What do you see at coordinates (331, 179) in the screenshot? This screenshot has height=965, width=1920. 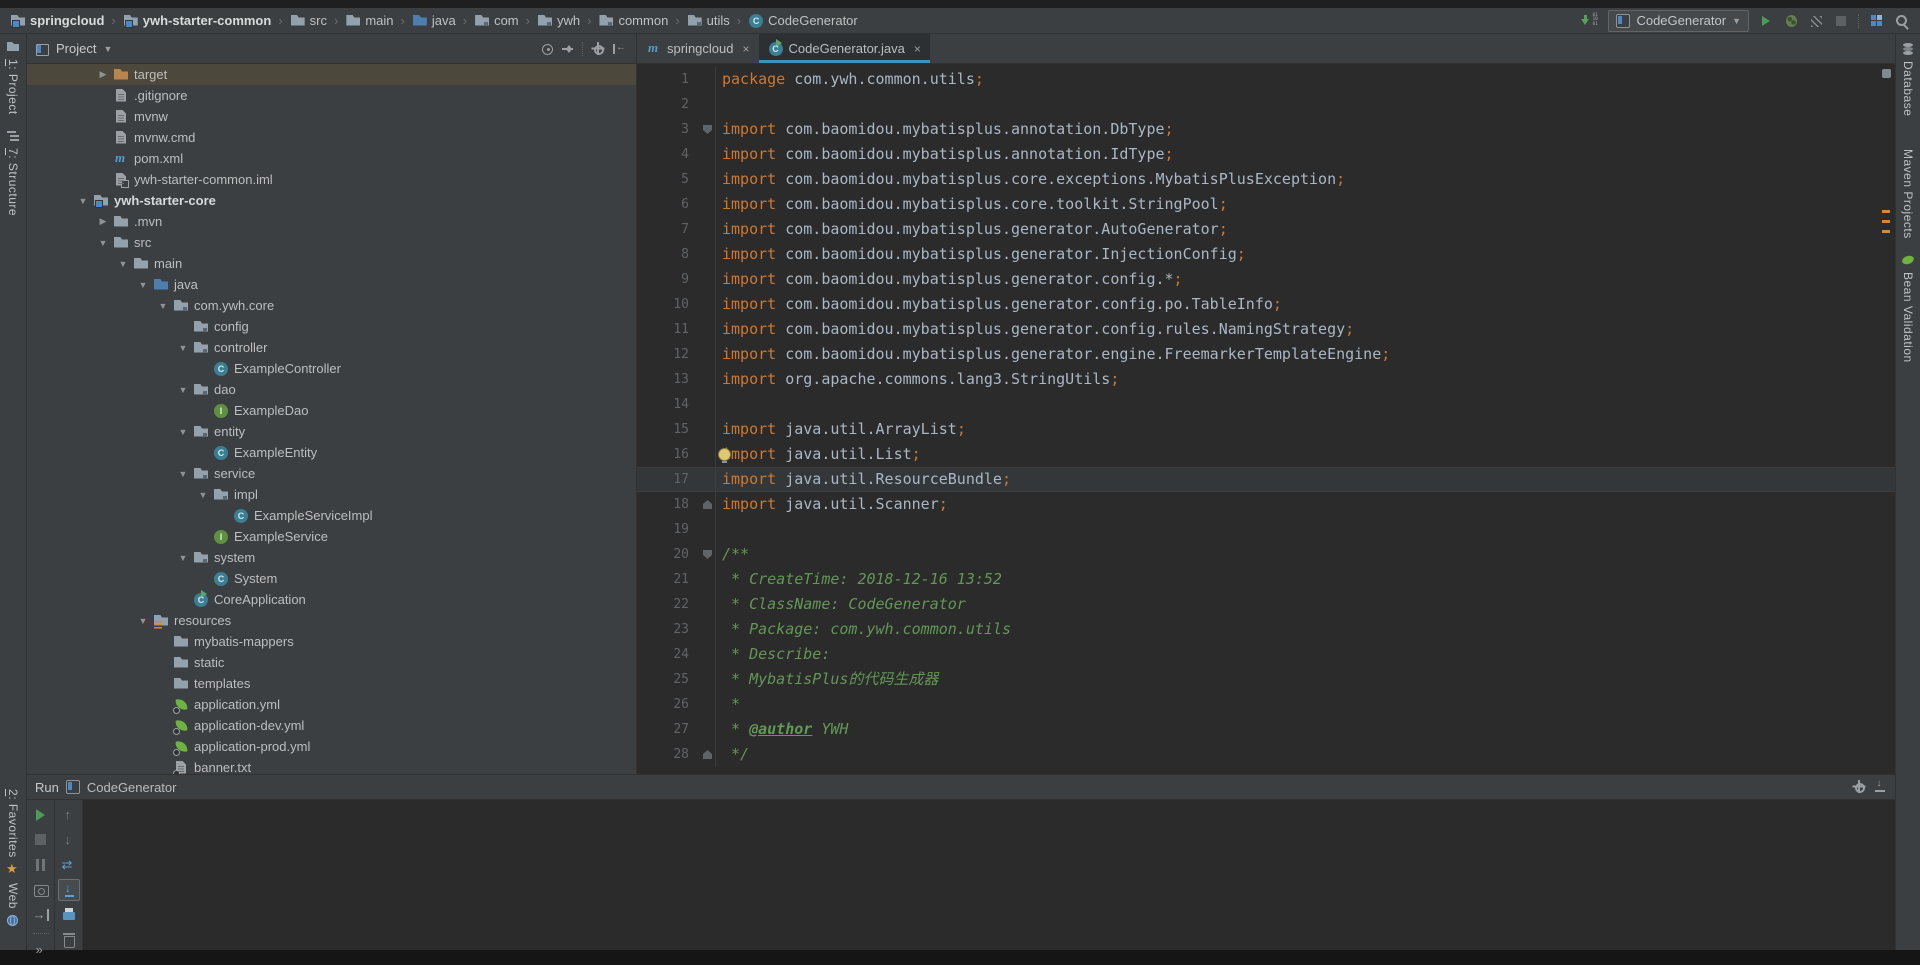 I see `tree-row: ywh-starter-common.iml` at bounding box center [331, 179].